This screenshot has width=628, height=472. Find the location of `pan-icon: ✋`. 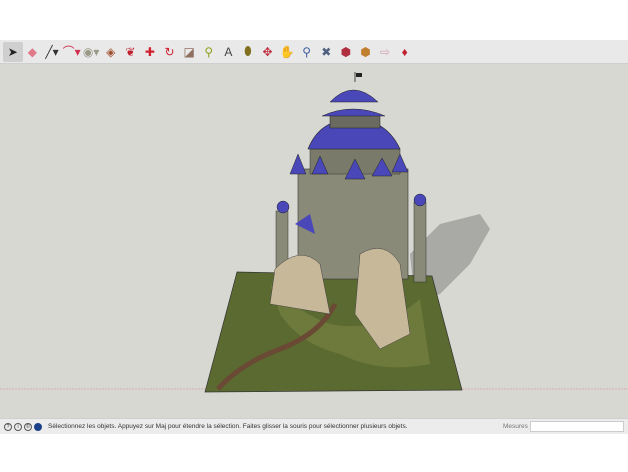

pan-icon: ✋ is located at coordinates (287, 51).